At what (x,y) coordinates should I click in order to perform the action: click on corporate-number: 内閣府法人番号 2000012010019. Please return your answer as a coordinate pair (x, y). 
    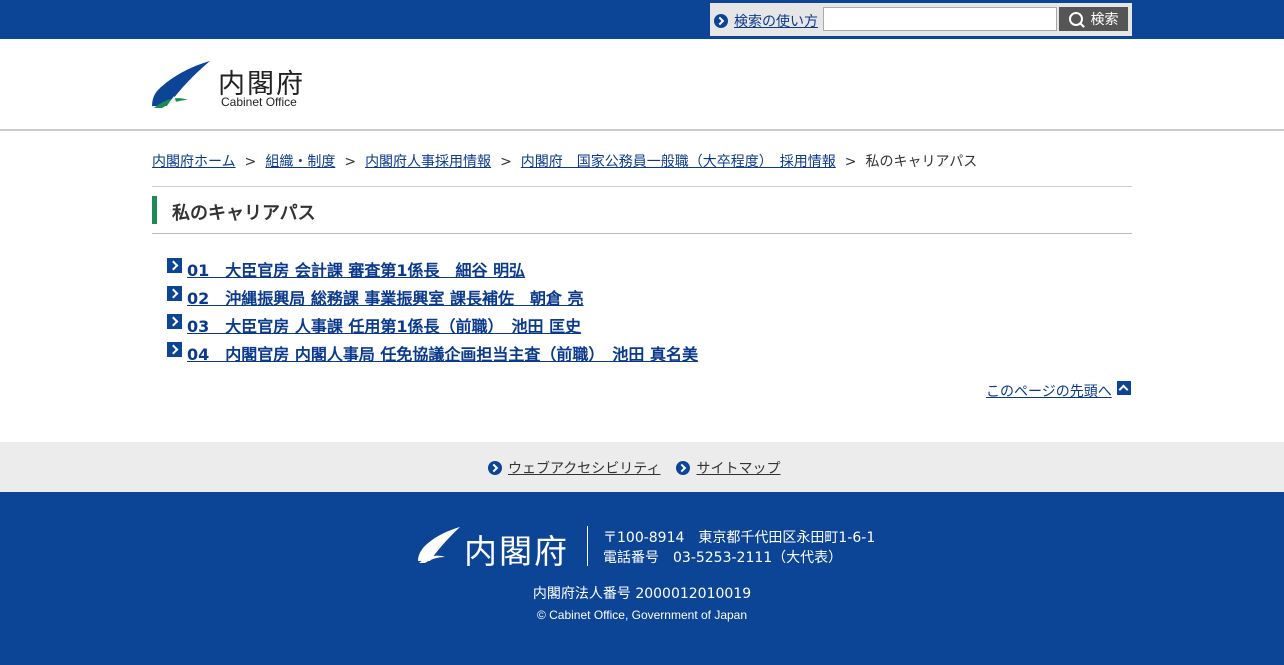
    Looking at the image, I should click on (642, 594).